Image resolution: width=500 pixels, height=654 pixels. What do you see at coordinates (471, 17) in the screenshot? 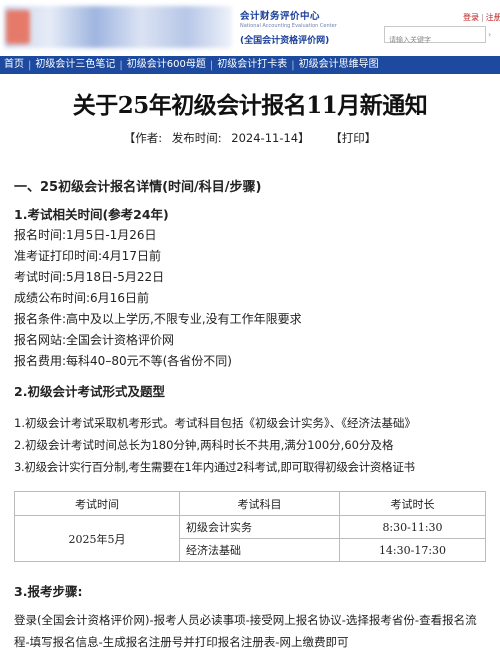
I see `login-link: 登录` at bounding box center [471, 17].